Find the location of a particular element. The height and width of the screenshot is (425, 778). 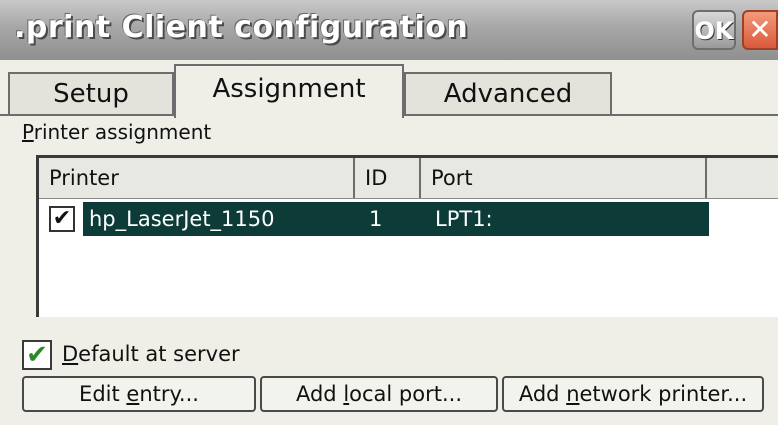

cell-id: 1 is located at coordinates (376, 219).